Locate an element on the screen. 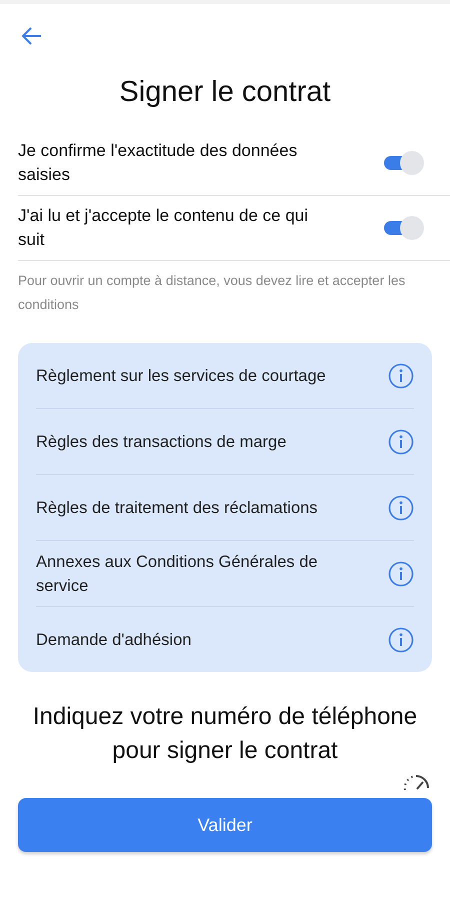 This screenshot has height=907, width=450. phone-heading: Indiquez votre numéro de téléphone pour signer le contrat is located at coordinates (225, 734).